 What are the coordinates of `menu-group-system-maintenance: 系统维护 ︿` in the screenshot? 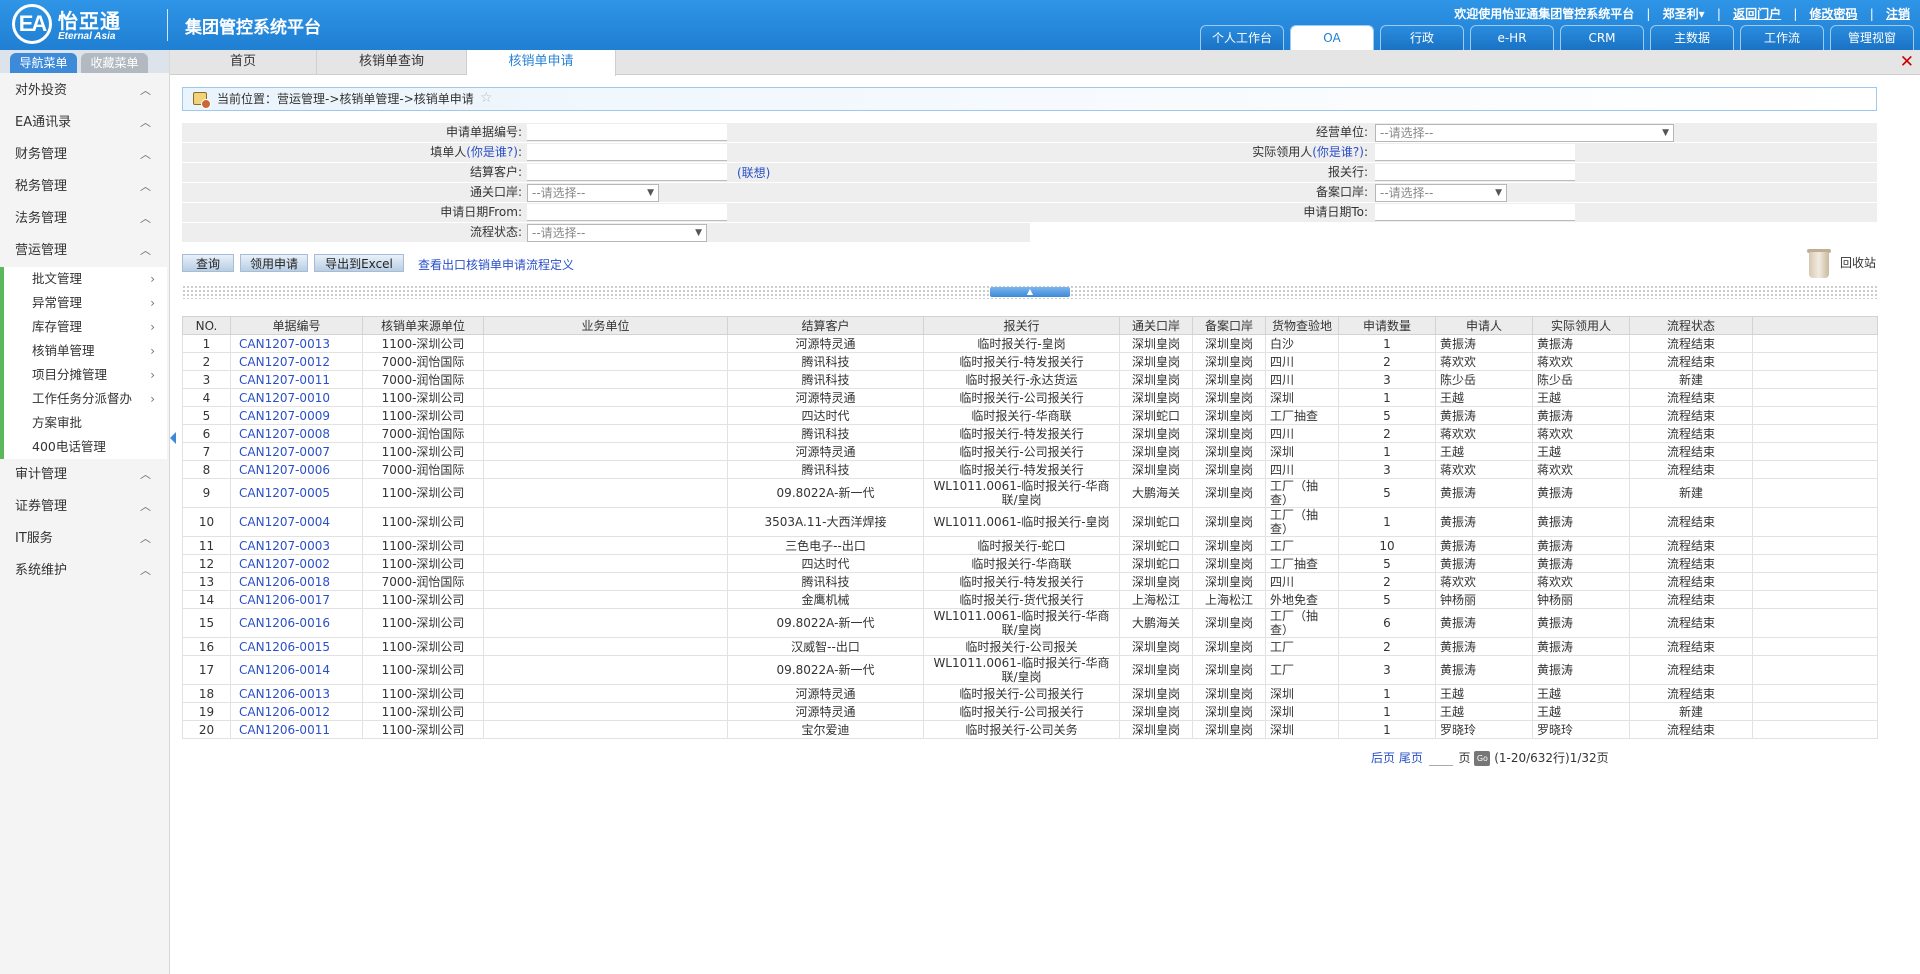 It's located at (84, 571).